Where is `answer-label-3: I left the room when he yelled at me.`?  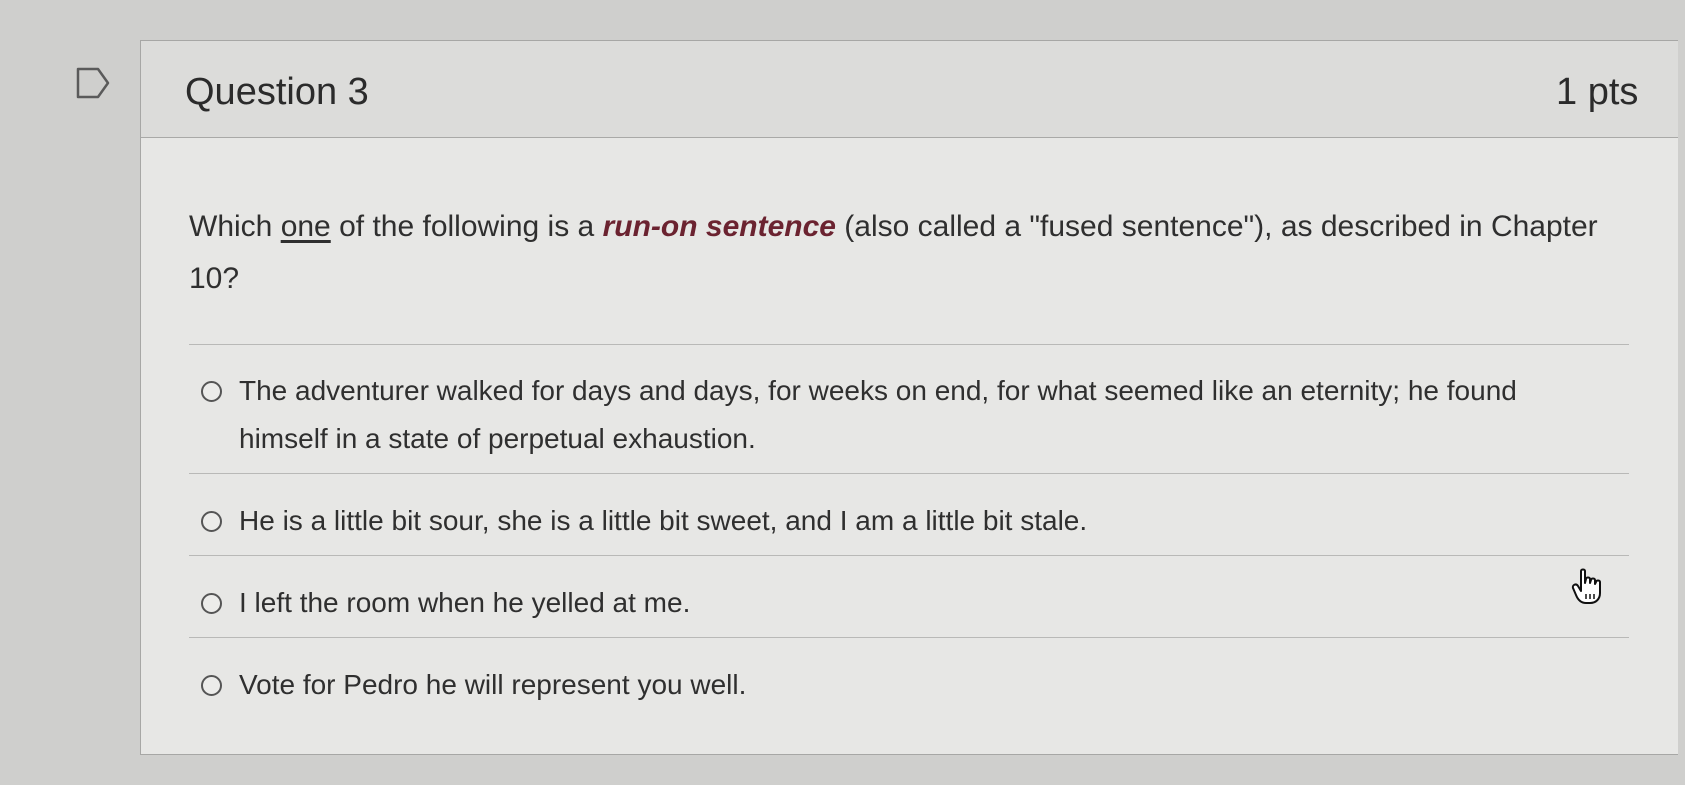
answer-label-3: I left the room when he yelled at me. is located at coordinates (465, 602).